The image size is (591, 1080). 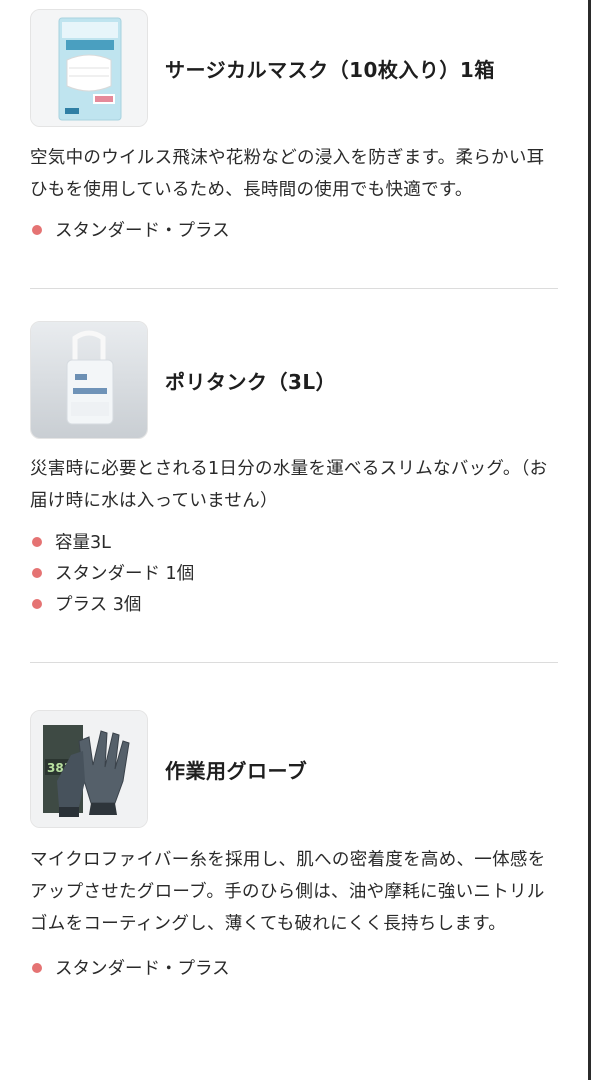 What do you see at coordinates (251, 381) in the screenshot?
I see `product-title: ポリタンク（3L）` at bounding box center [251, 381].